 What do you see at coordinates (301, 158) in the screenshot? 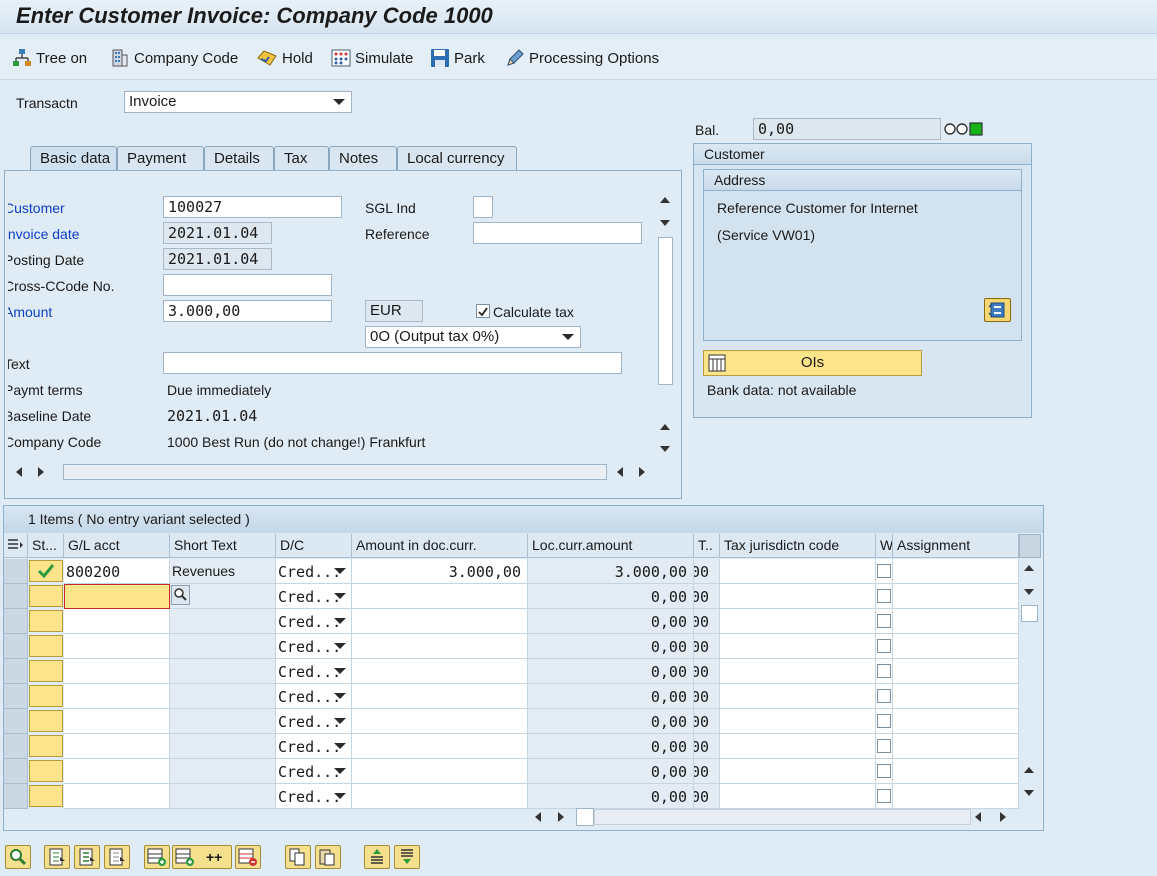
I see `tab-tax: Tax` at bounding box center [301, 158].